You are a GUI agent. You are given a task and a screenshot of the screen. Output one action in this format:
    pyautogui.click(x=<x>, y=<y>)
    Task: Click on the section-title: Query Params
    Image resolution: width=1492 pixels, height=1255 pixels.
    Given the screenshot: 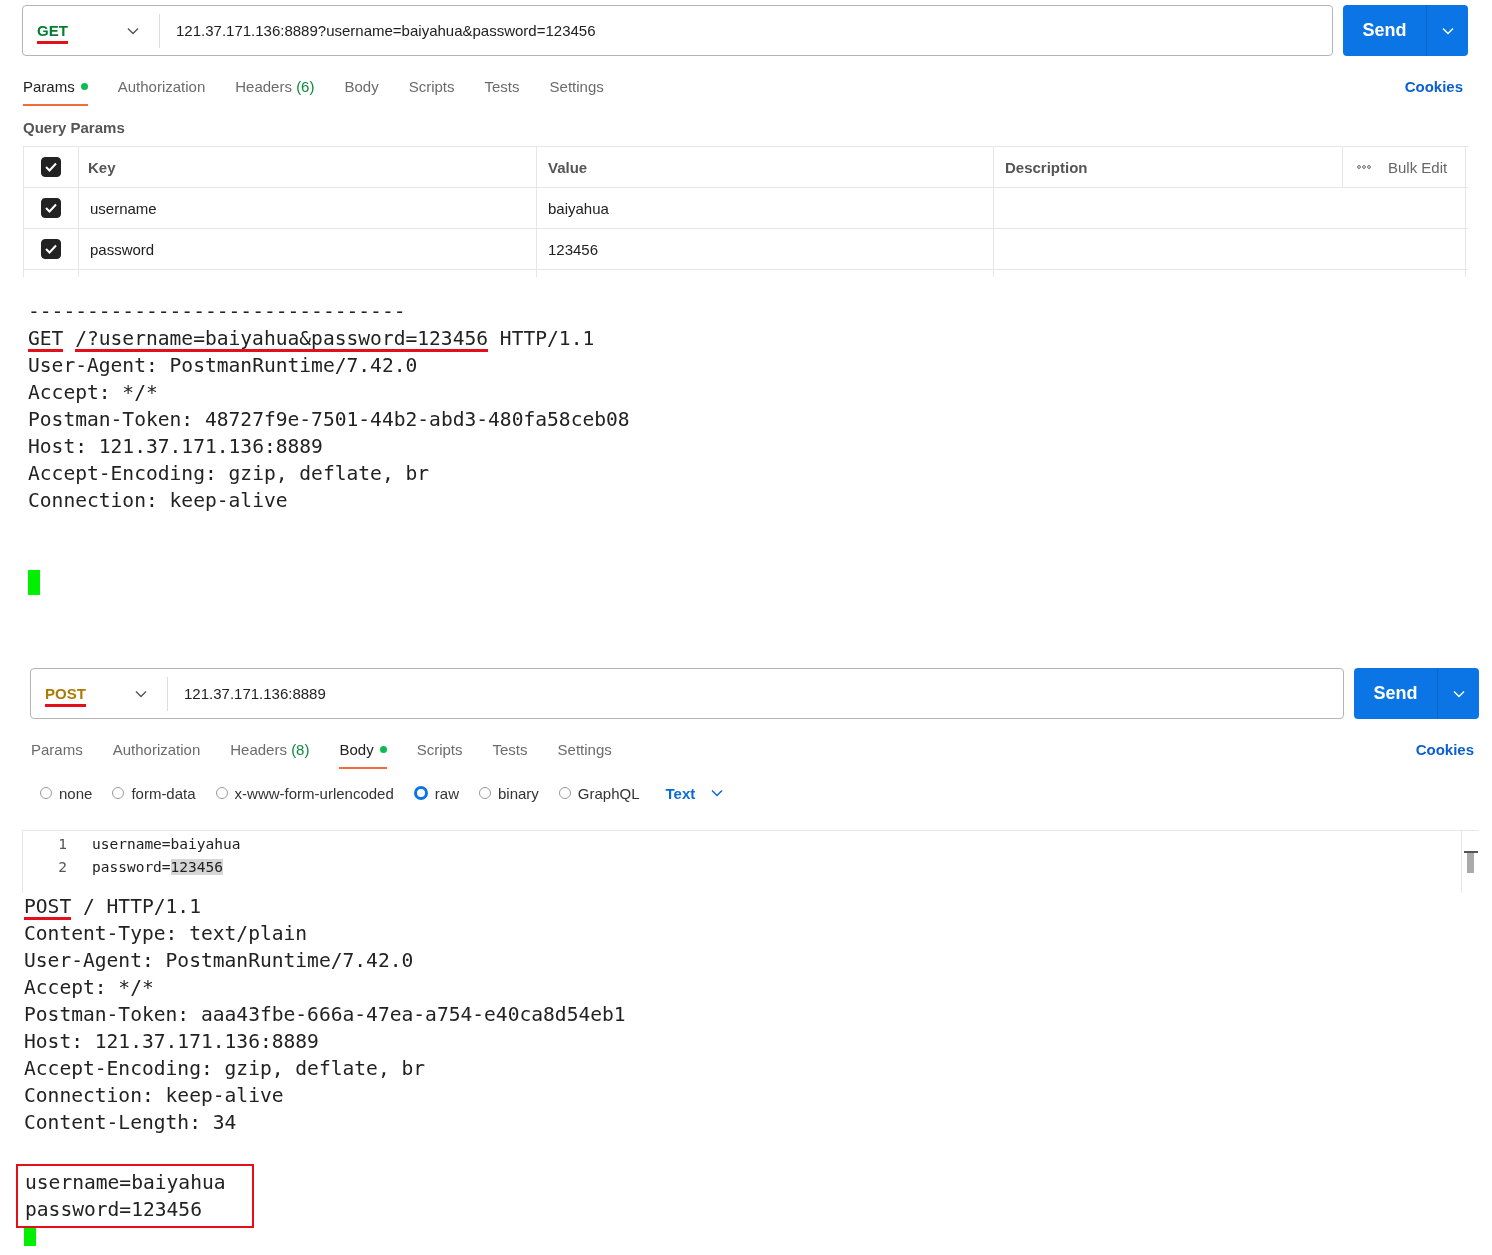 What is the action you would take?
    pyautogui.click(x=74, y=127)
    